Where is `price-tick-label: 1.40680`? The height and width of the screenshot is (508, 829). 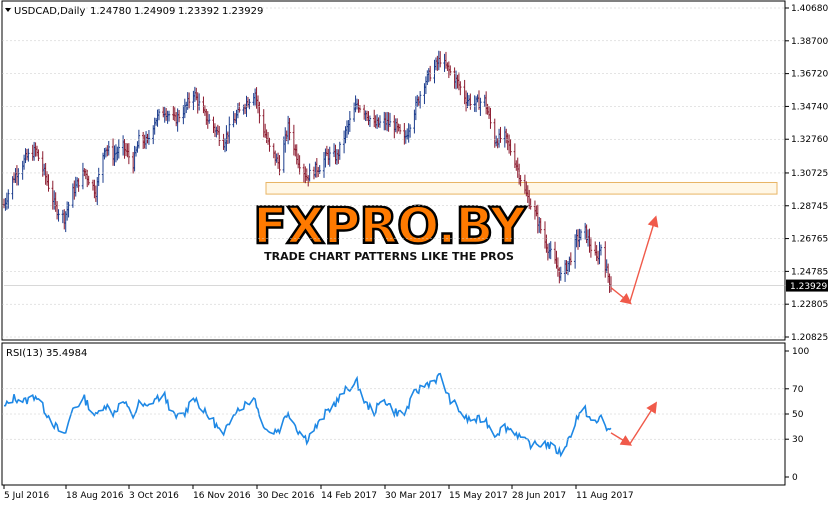 price-tick-label: 1.40680 is located at coordinates (809, 9).